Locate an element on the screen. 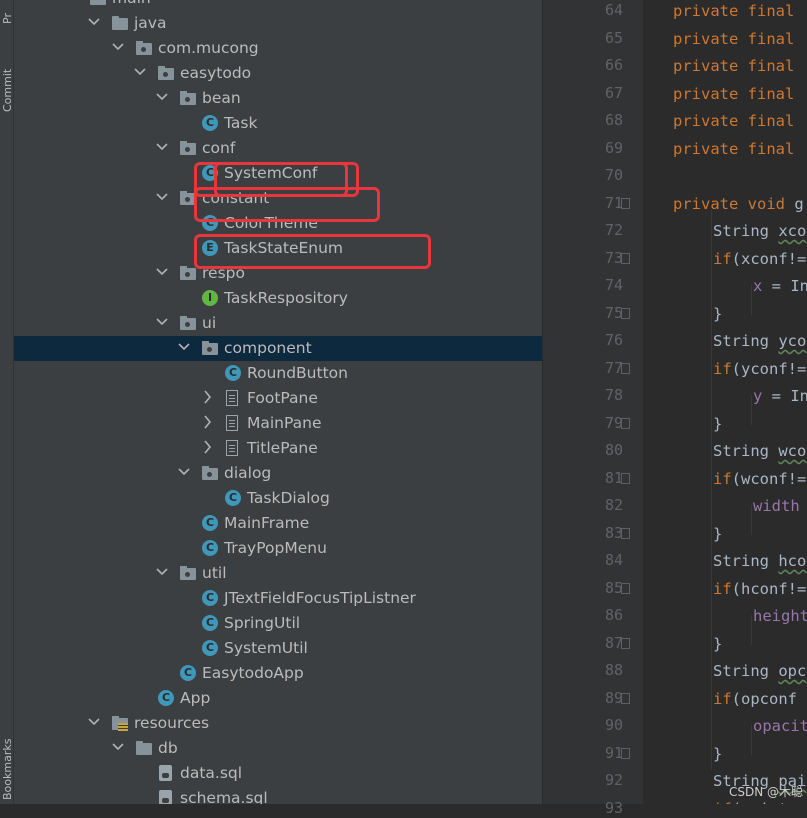  tree-row-mainframe: C MainFrame is located at coordinates (278, 523).